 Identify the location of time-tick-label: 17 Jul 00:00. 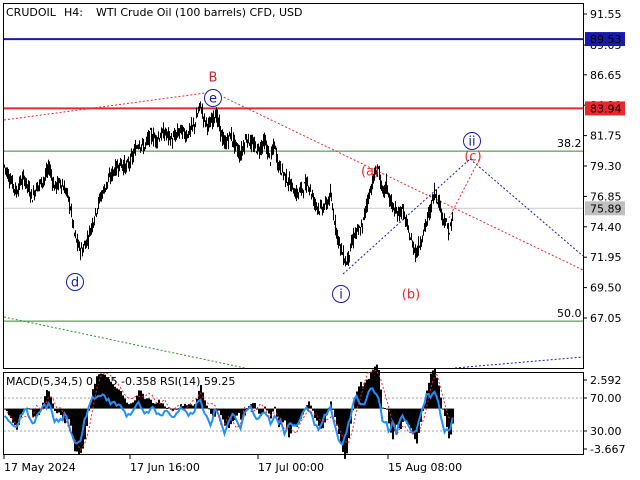
(291, 467).